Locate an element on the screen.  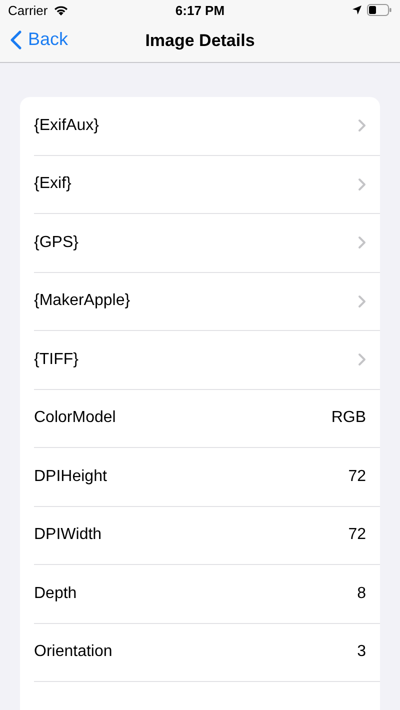
disclosure-row: {GPS} is located at coordinates (207, 243).